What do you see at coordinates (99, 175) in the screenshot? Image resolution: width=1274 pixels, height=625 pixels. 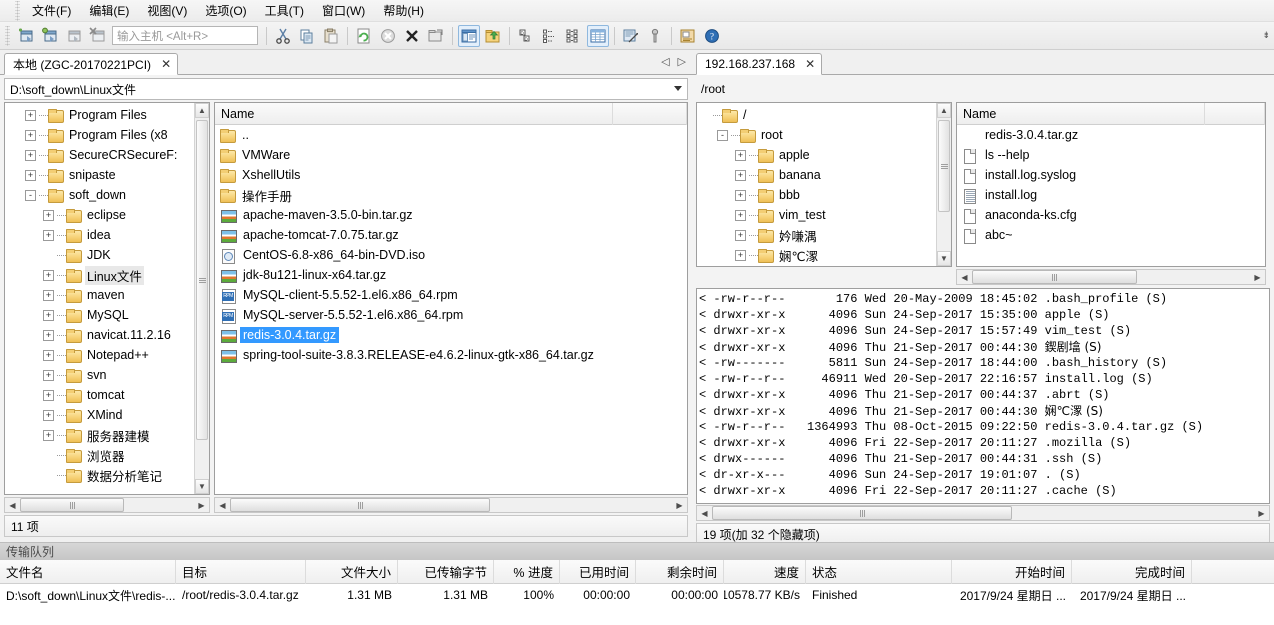 I see `local-tree-node: + snipaste` at bounding box center [99, 175].